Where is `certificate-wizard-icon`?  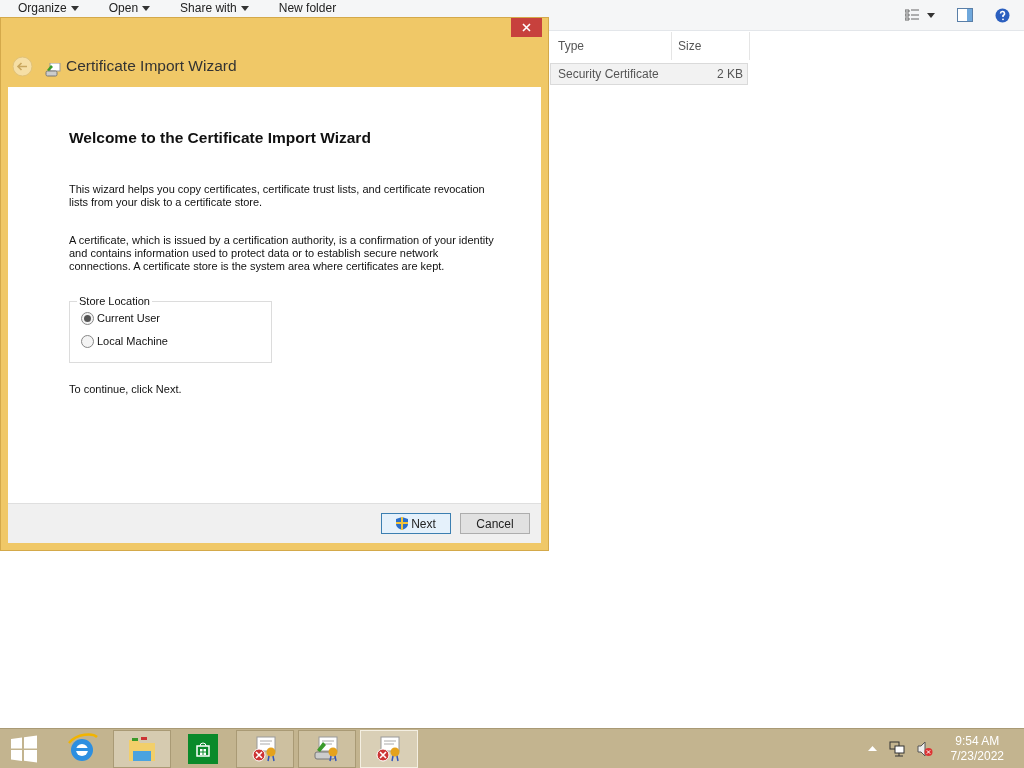
certificate-wizard-icon is located at coordinates (53, 70).